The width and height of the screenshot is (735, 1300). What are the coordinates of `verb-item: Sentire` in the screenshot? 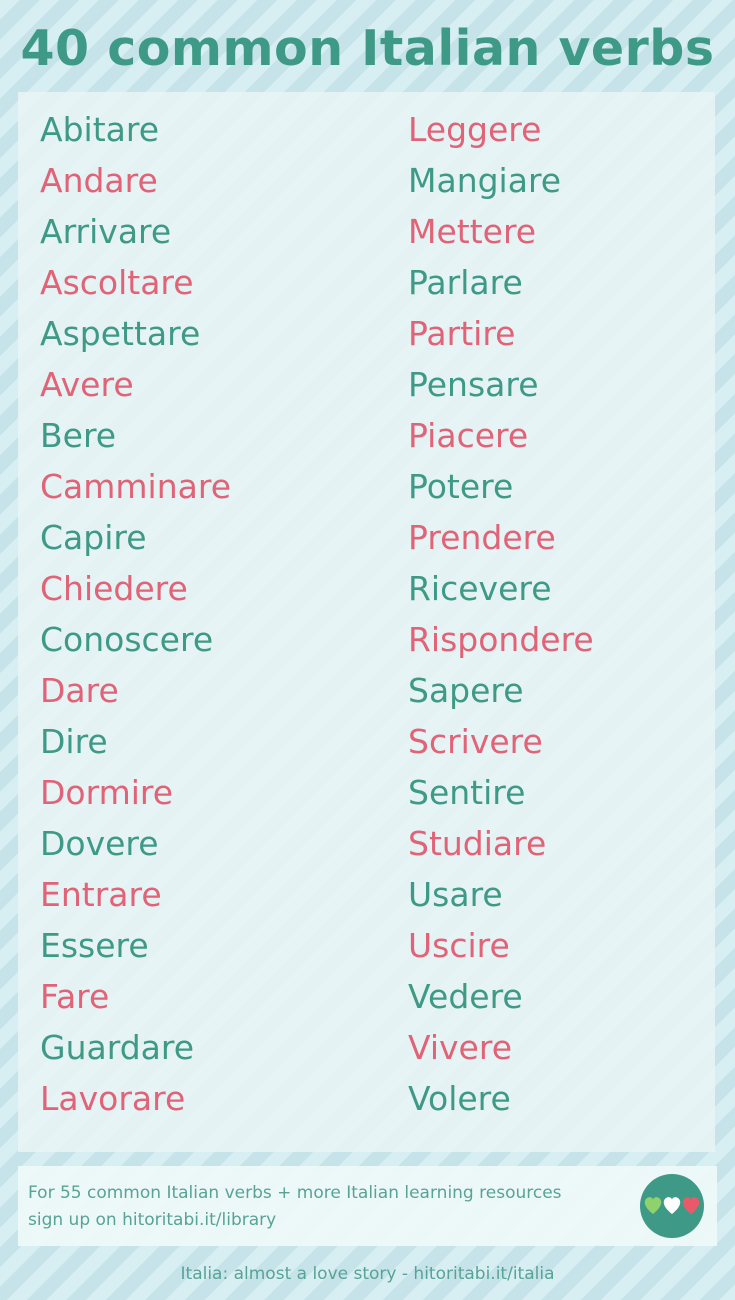 It's located at (467, 792).